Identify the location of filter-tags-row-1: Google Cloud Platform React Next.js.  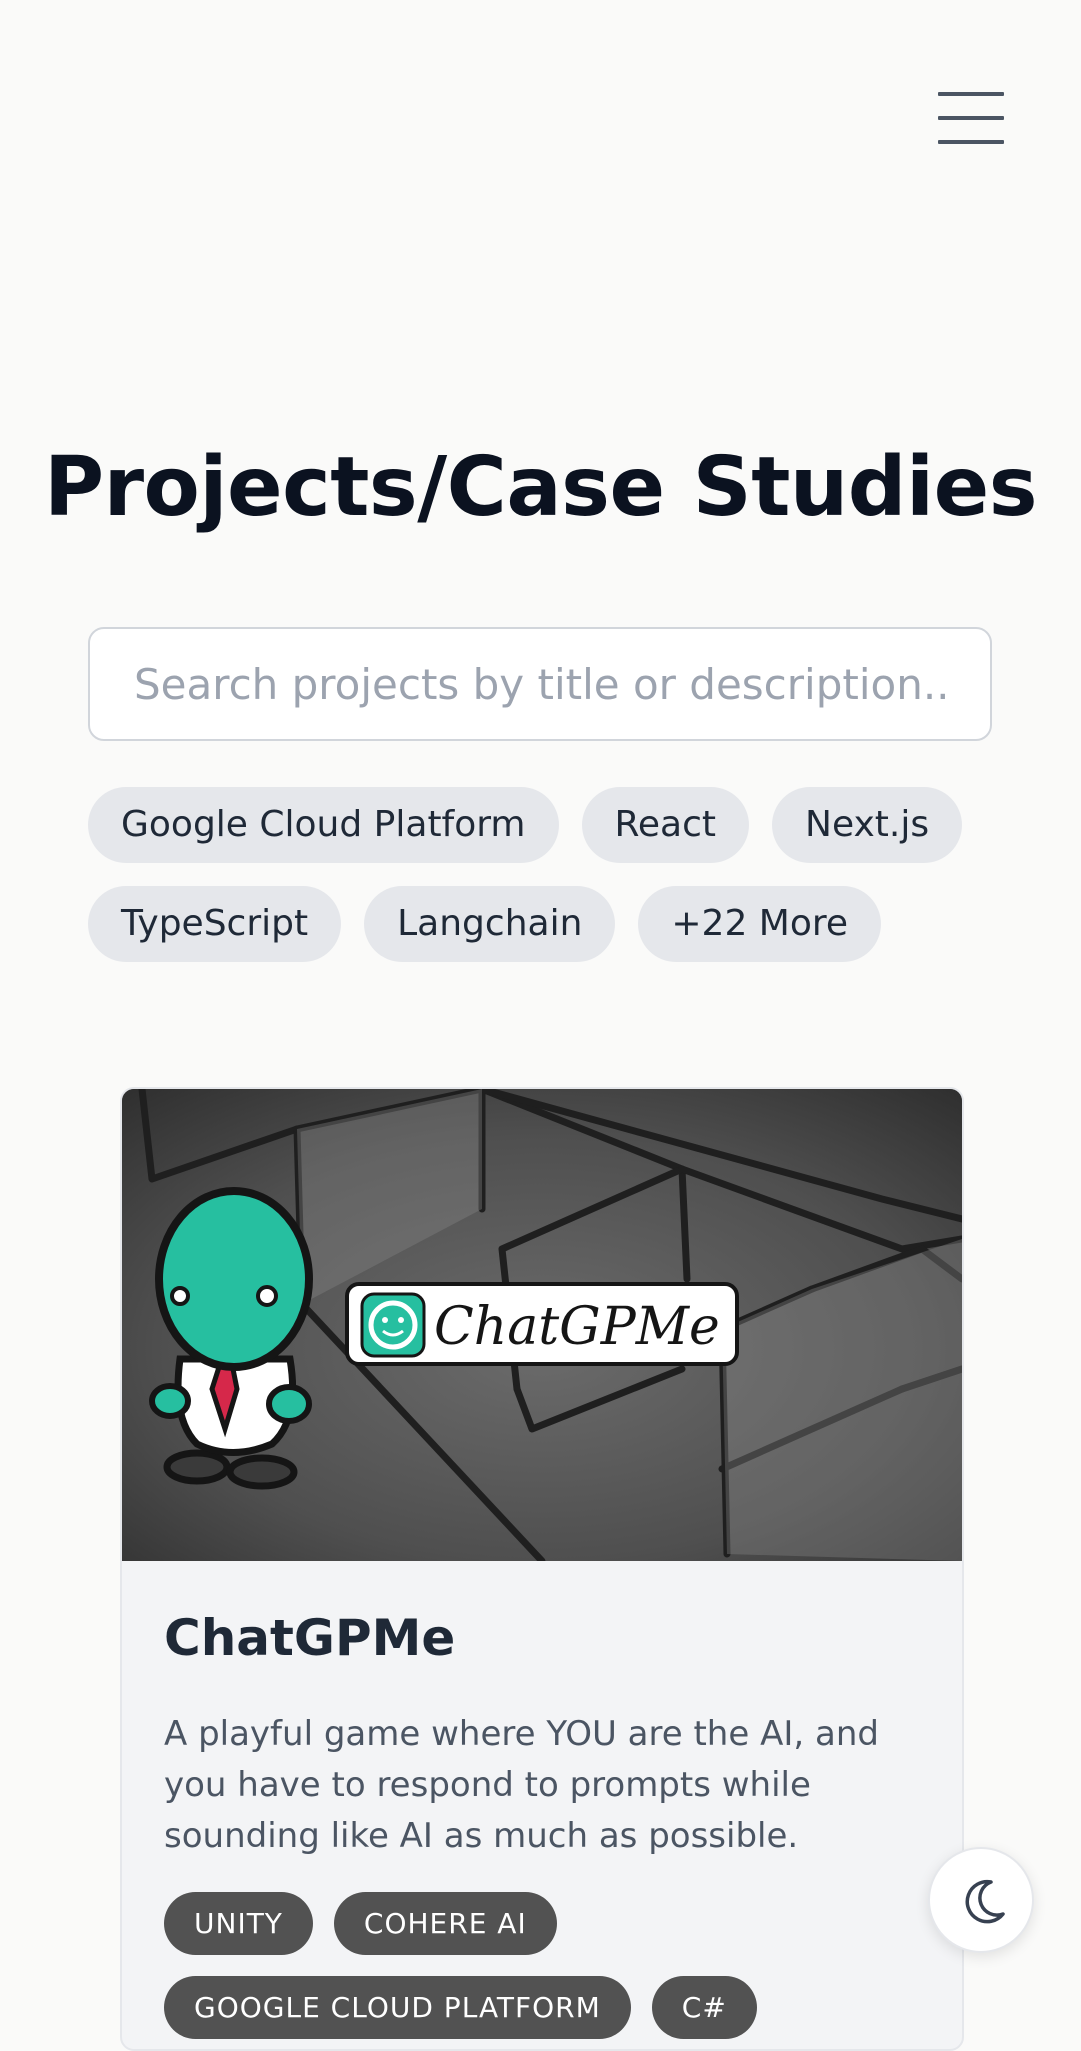
(525, 825).